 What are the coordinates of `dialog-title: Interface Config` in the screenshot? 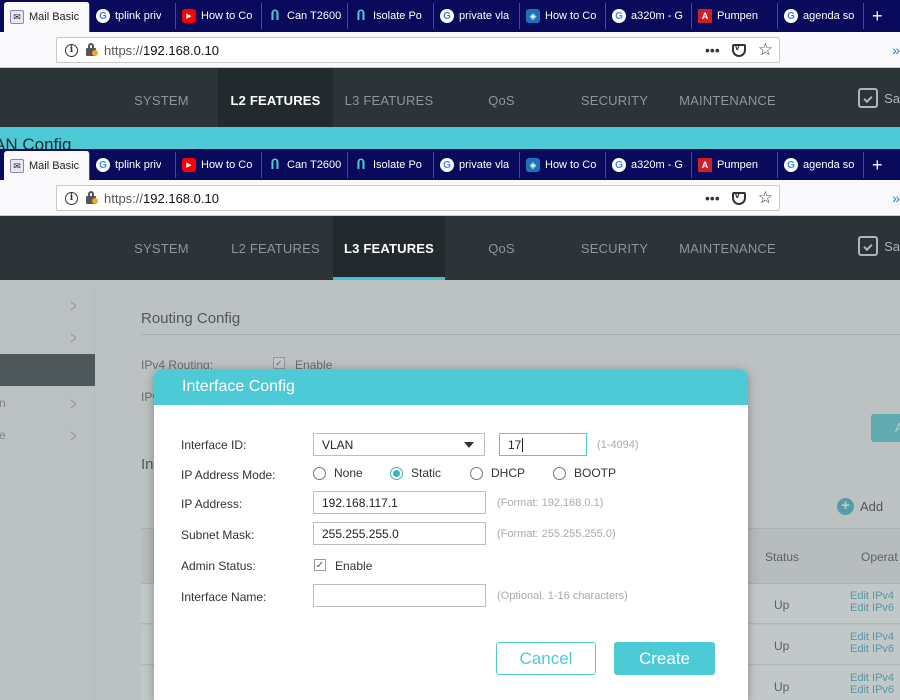 It's located at (451, 387).